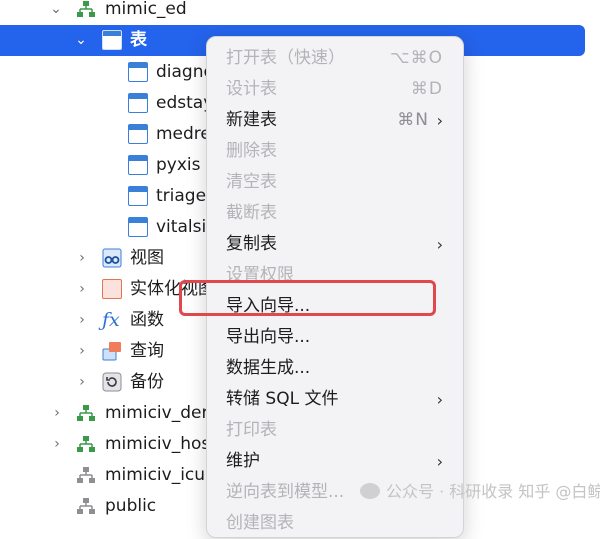 Image resolution: width=600 pixels, height=539 pixels. Describe the element at coordinates (147, 382) in the screenshot. I see `group-label: 备份` at that location.